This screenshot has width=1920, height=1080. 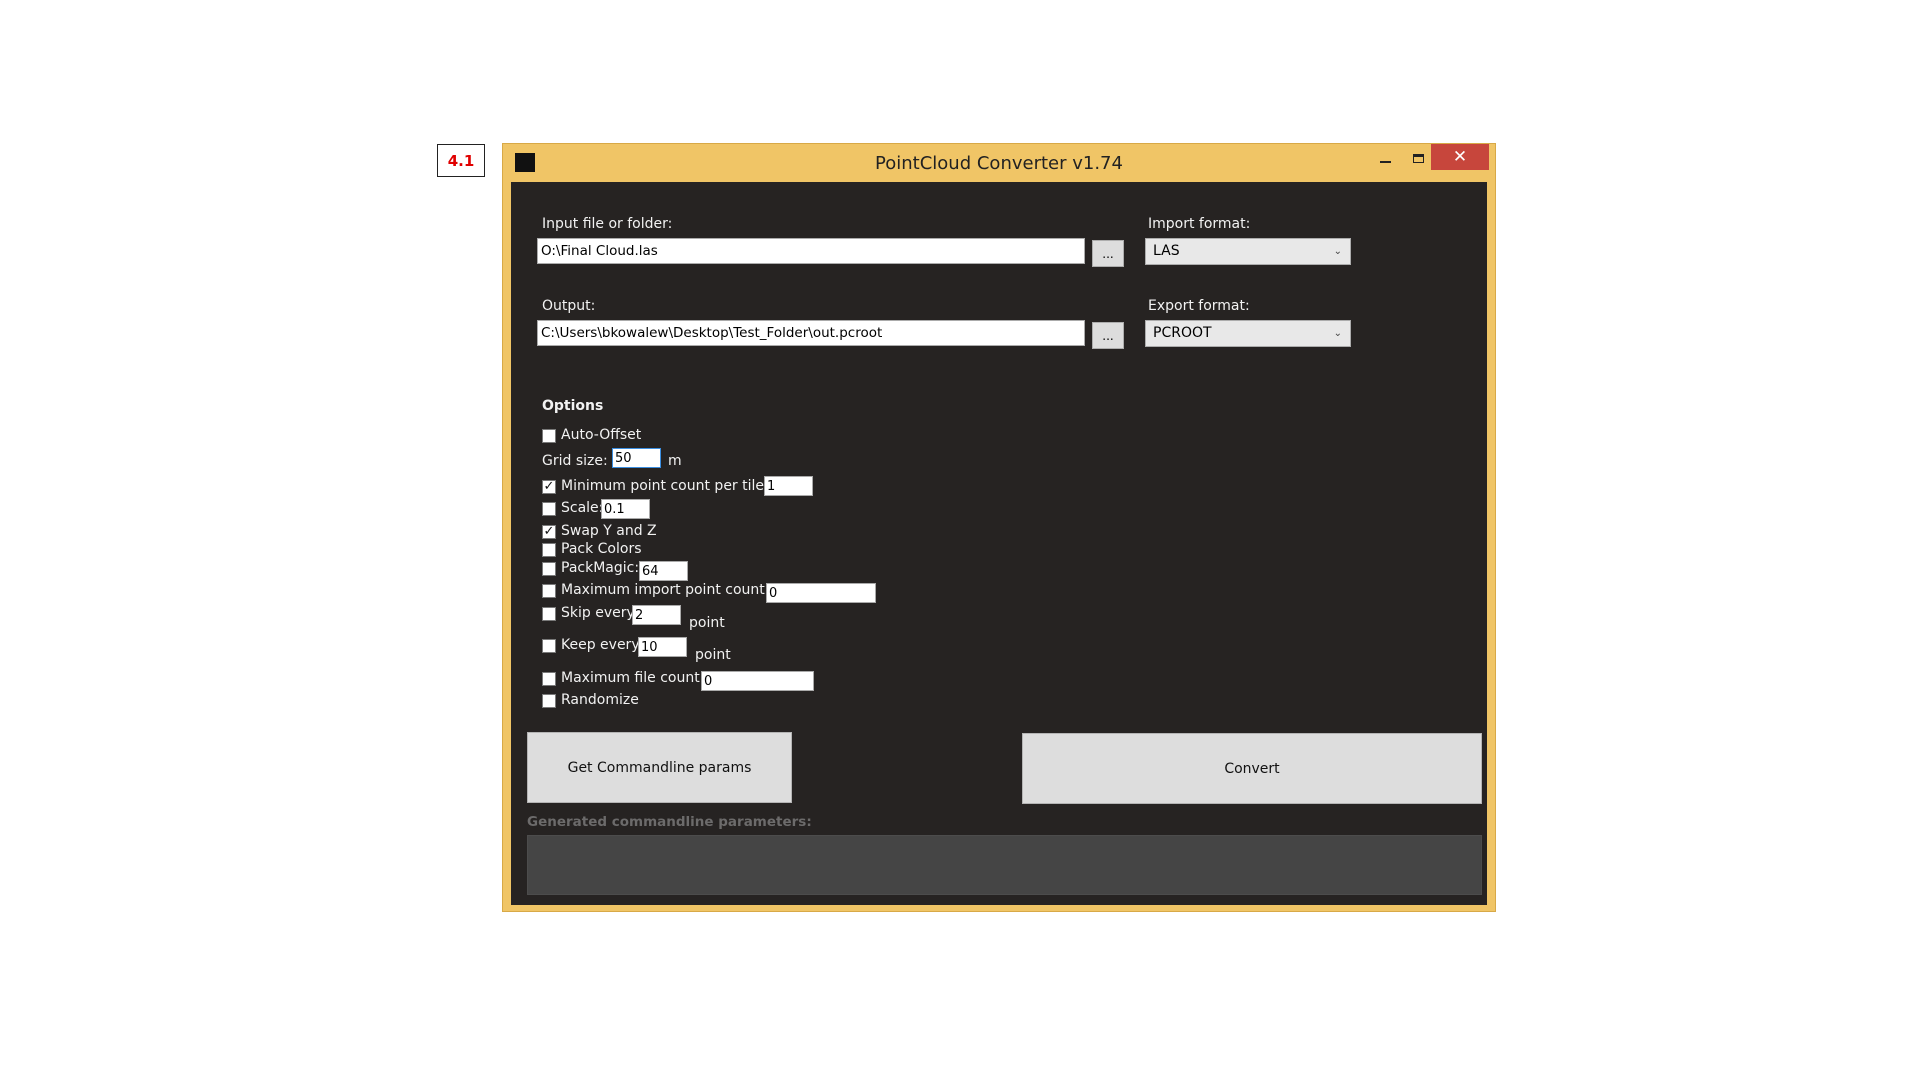 I want to click on auto-offset-label: Auto-Offset, so click(x=601, y=435).